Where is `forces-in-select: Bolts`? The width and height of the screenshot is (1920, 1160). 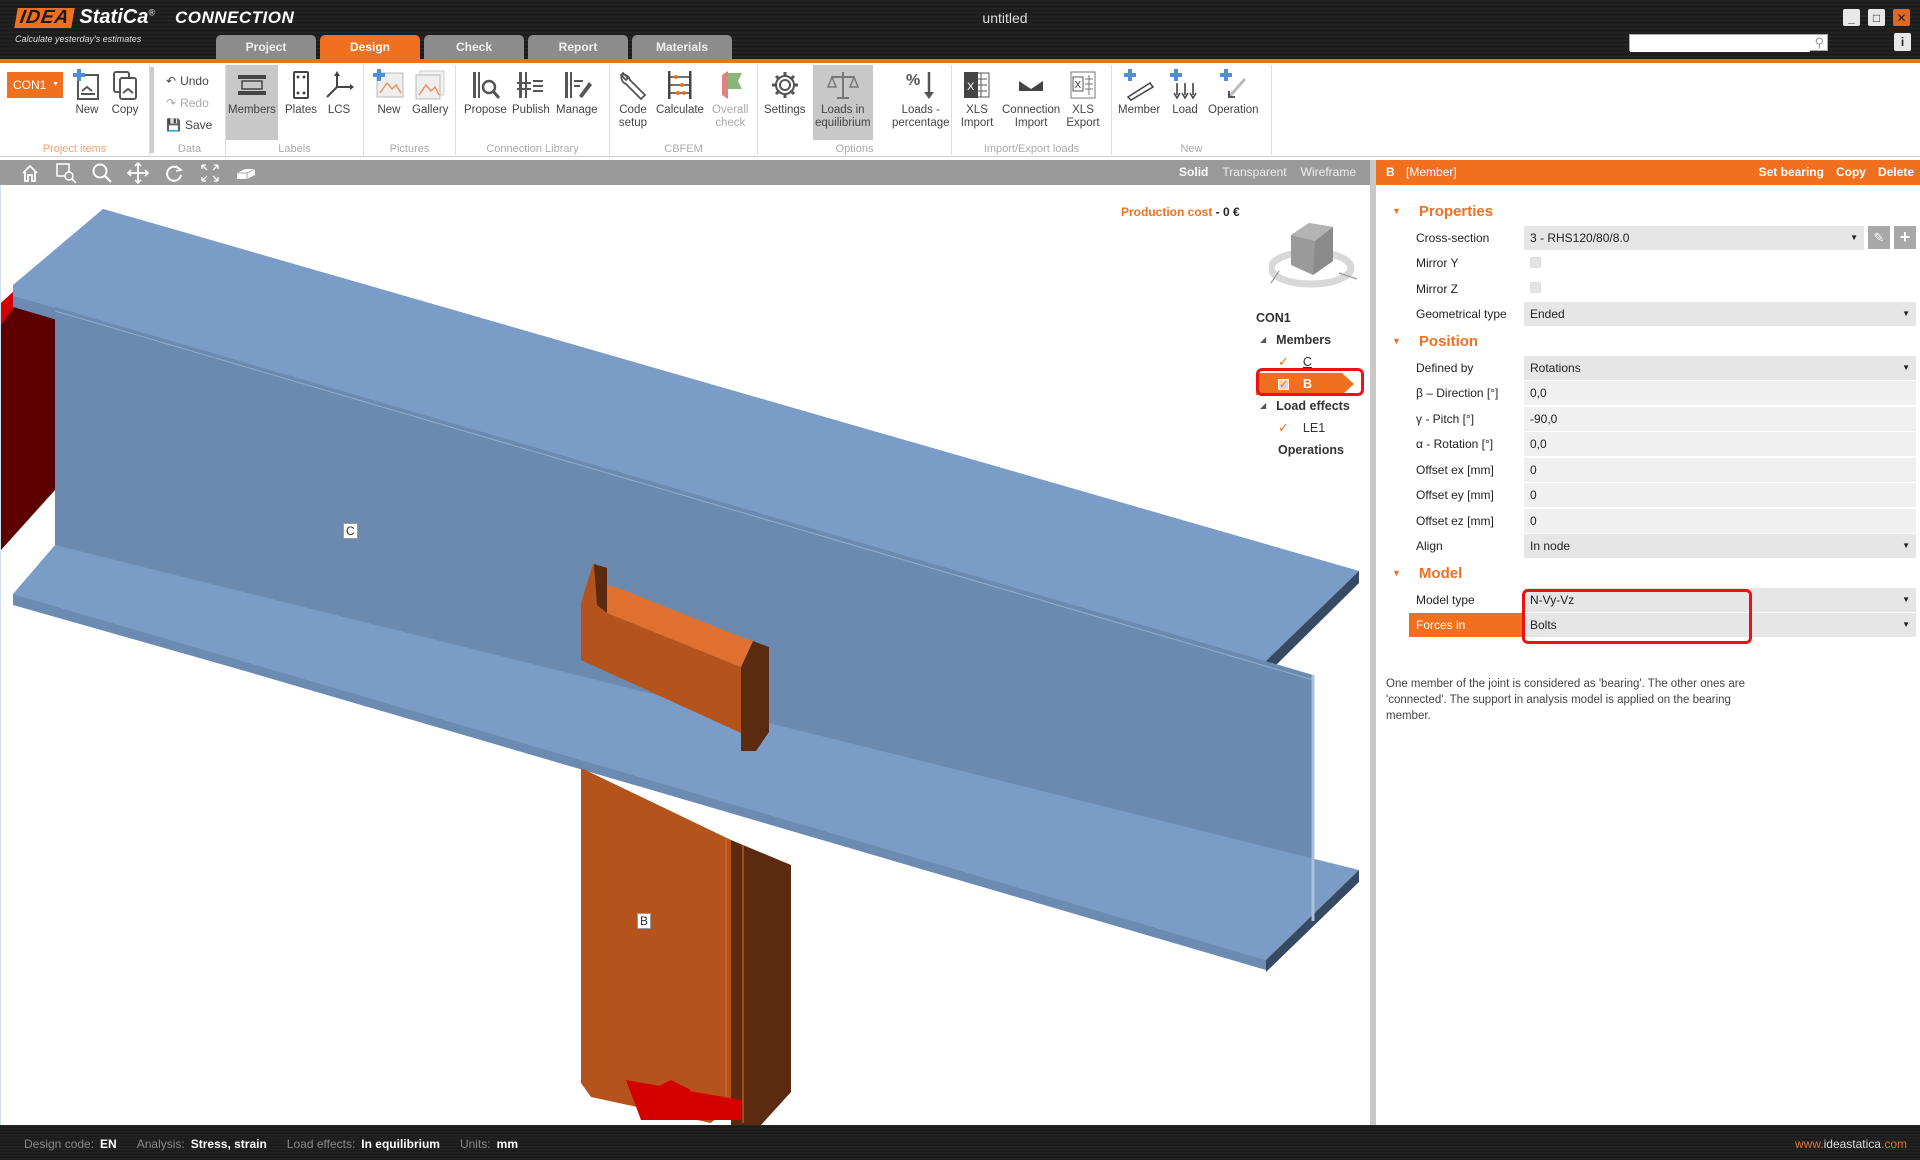 forces-in-select: Bolts is located at coordinates (1720, 625).